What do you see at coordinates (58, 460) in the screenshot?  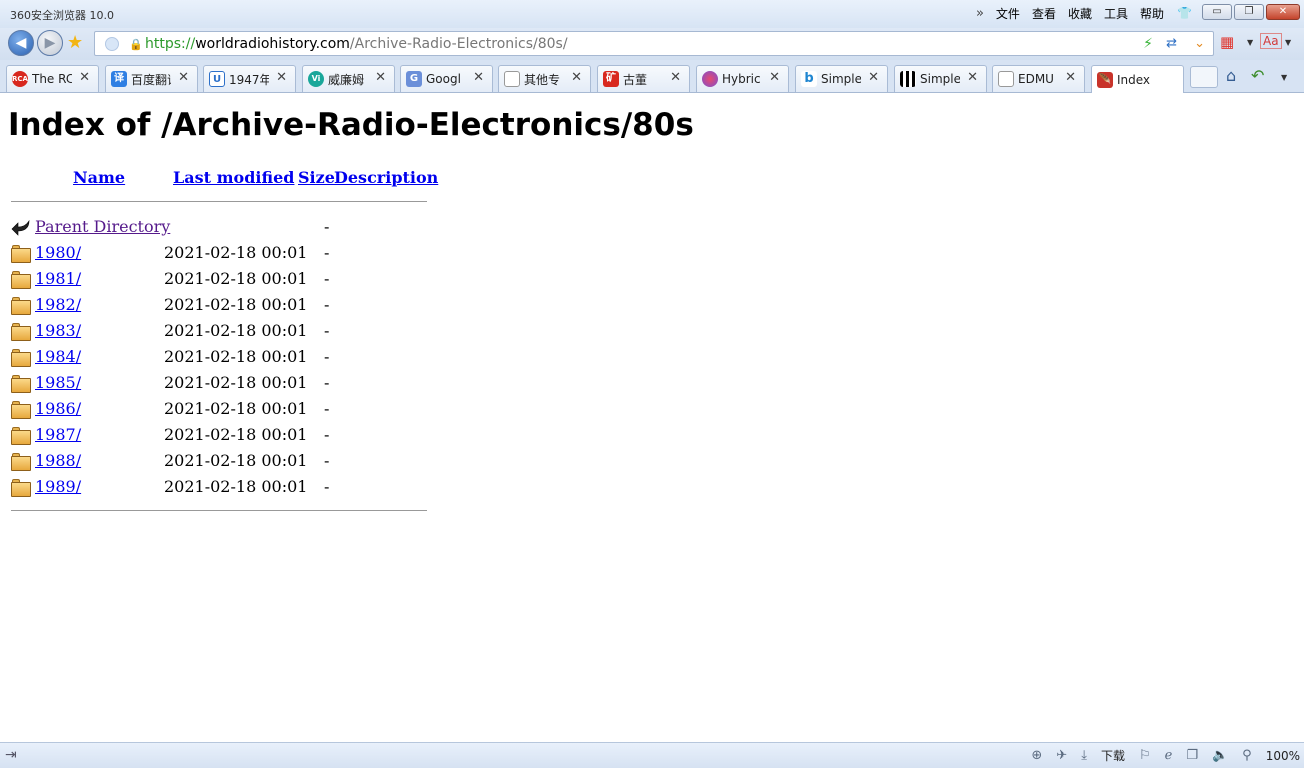 I see `folder-link: 1988/` at bounding box center [58, 460].